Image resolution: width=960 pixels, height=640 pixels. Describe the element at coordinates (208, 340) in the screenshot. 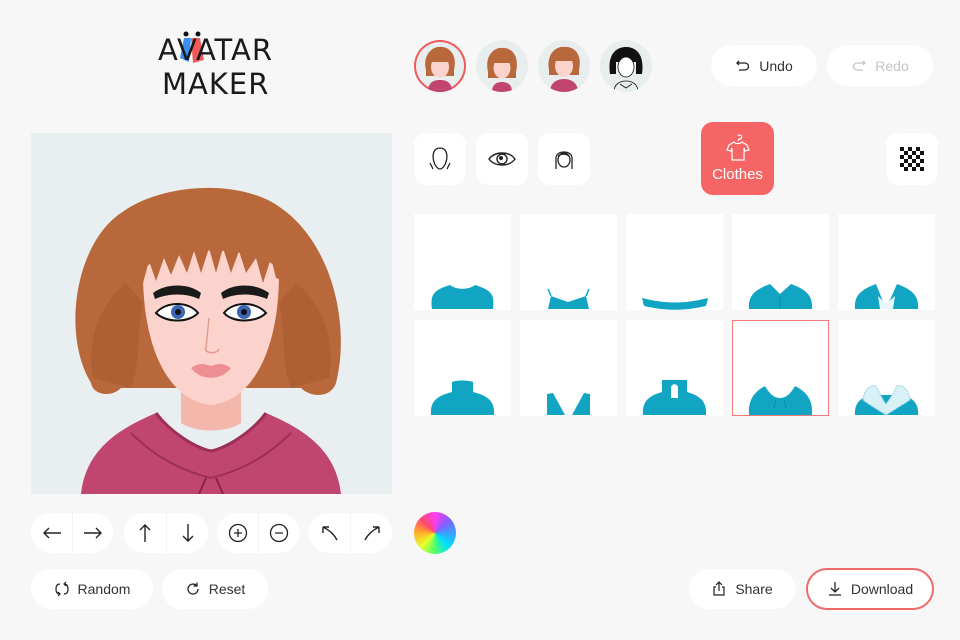

I see `avatar-preview` at that location.